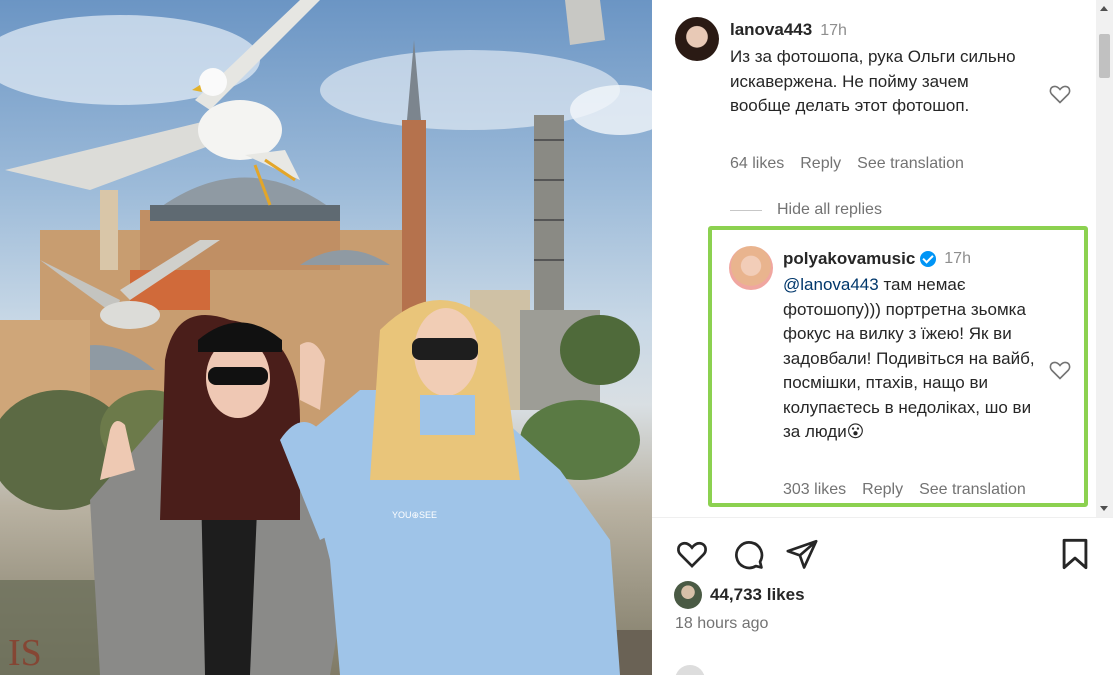  I want to click on divider, so click(882, 517).